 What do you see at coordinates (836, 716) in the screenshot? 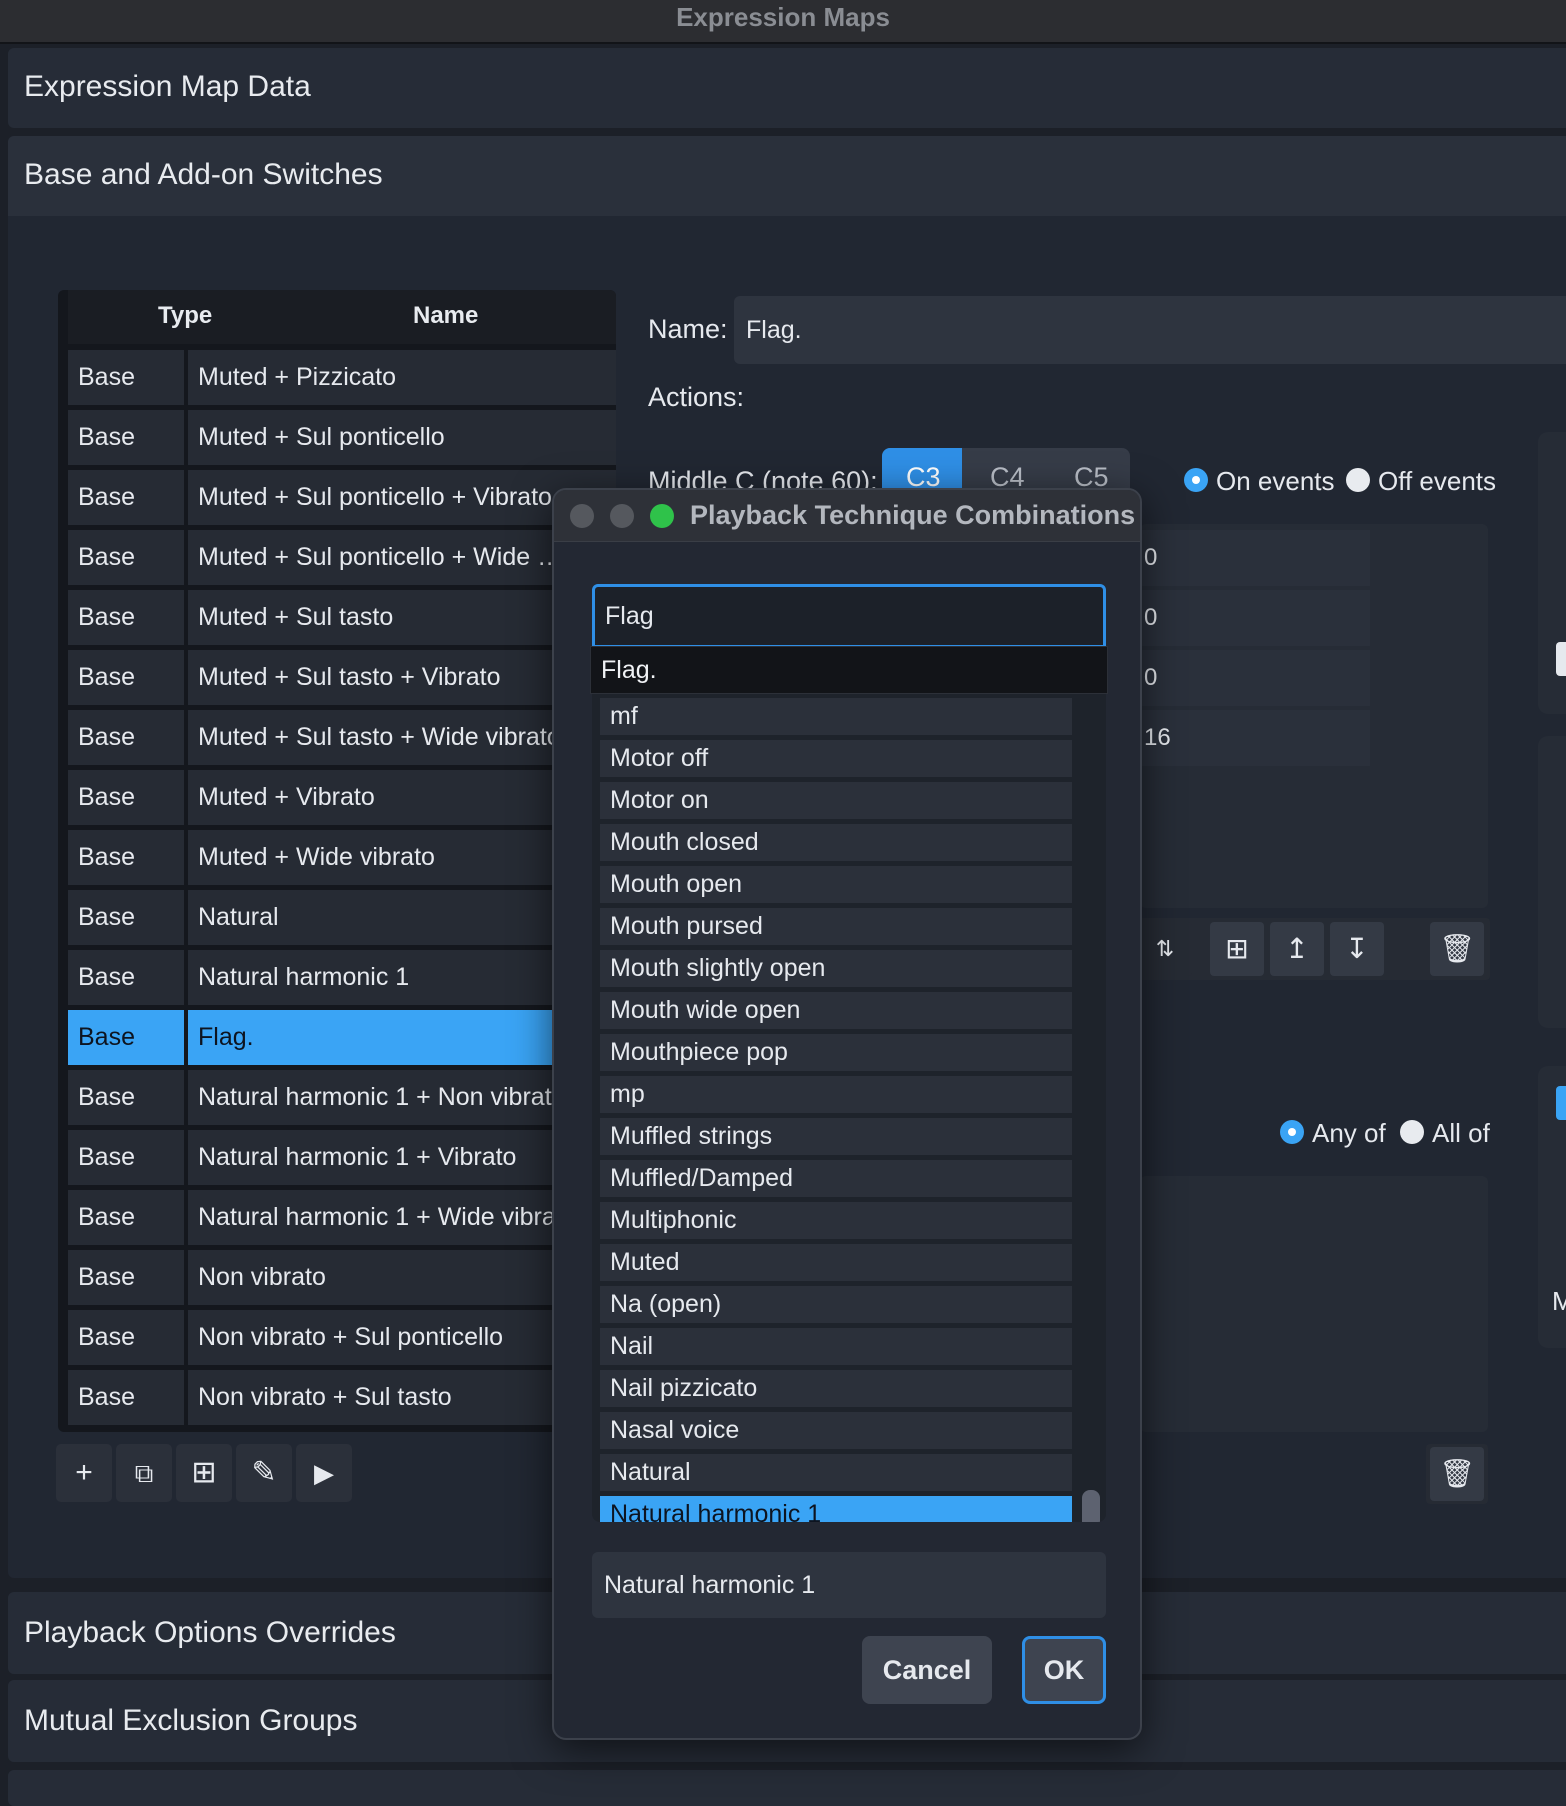
I see `technique-list-item: mf` at bounding box center [836, 716].